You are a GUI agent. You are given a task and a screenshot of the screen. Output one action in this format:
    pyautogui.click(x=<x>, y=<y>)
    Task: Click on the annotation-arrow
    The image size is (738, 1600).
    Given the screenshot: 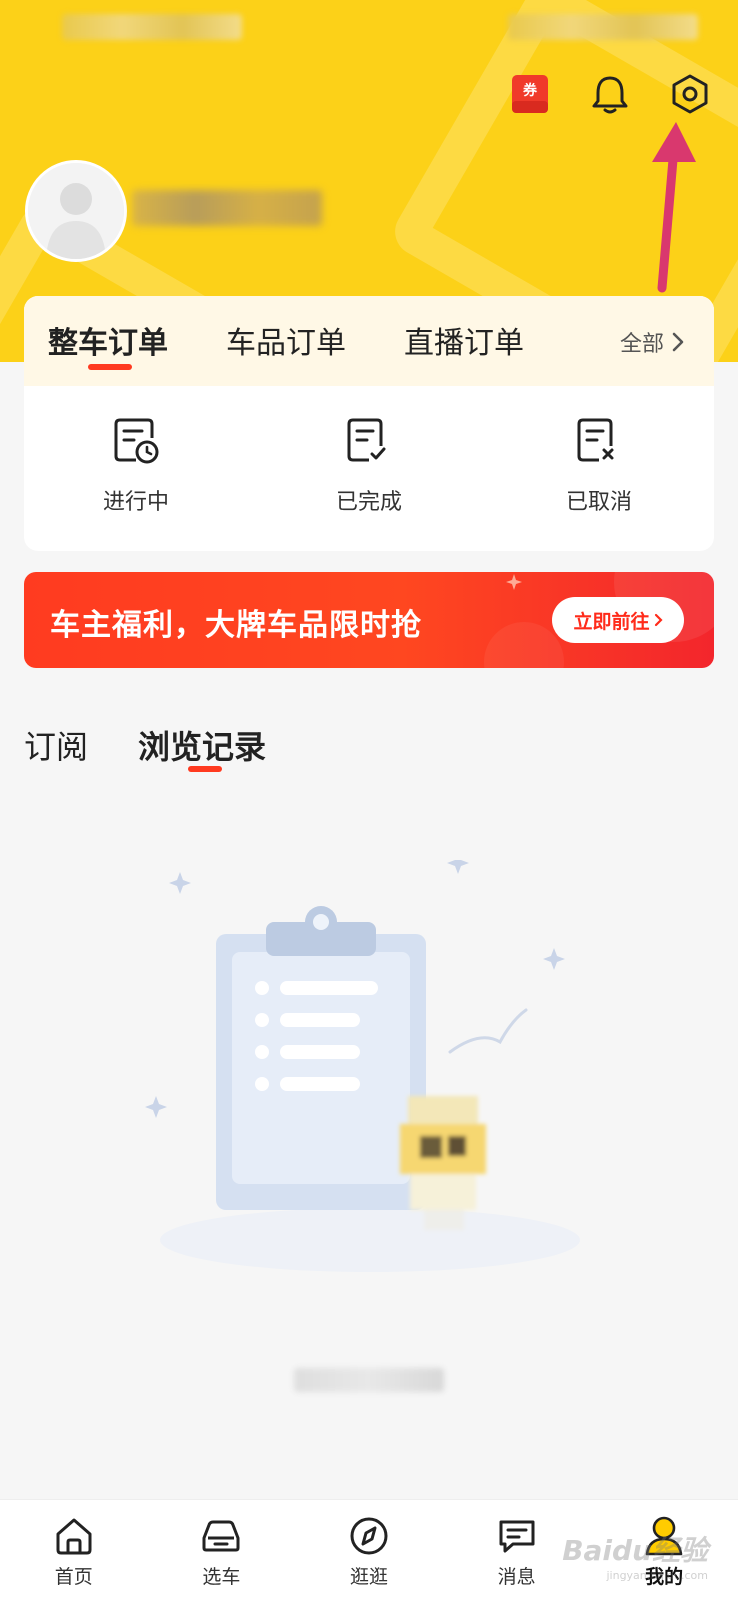 What is the action you would take?
    pyautogui.click(x=674, y=207)
    